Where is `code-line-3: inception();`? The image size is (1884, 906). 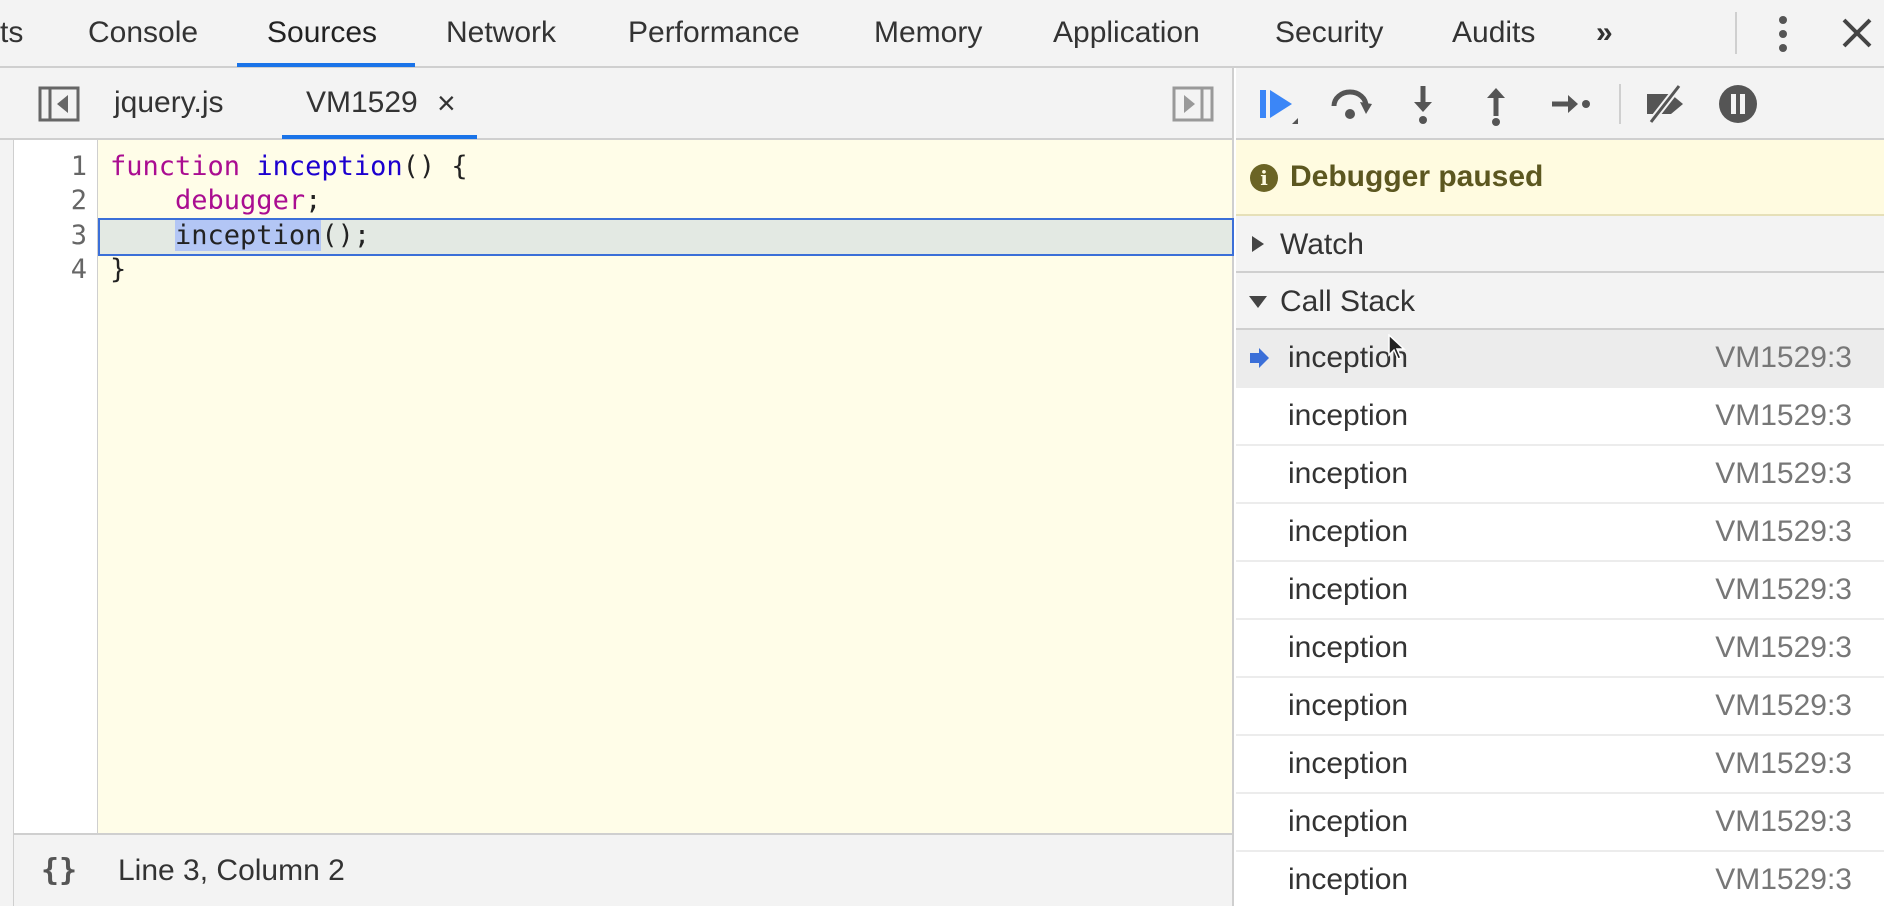
code-line-3: inception(); is located at coordinates (273, 235).